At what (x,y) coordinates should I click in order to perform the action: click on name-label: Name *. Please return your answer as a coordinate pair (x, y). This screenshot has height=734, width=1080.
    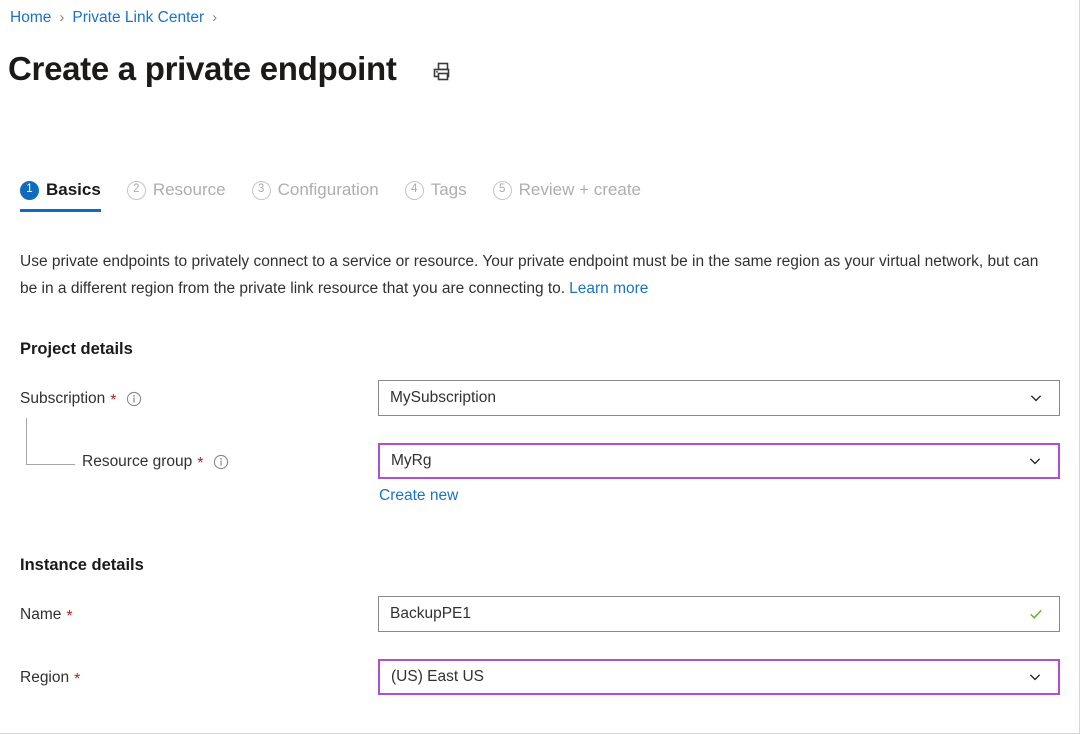
    Looking at the image, I should click on (46, 615).